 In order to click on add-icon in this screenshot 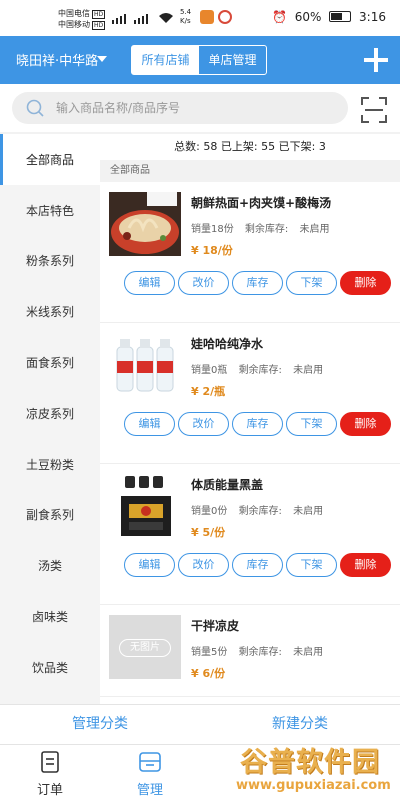, I will do `click(376, 60)`.